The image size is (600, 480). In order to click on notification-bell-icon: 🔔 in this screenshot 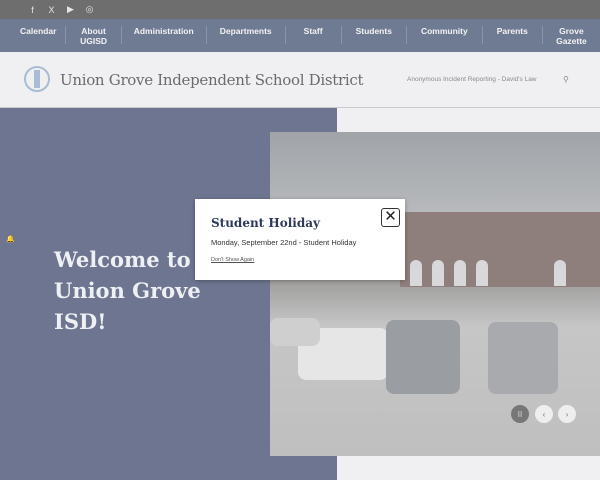, I will do `click(10, 239)`.